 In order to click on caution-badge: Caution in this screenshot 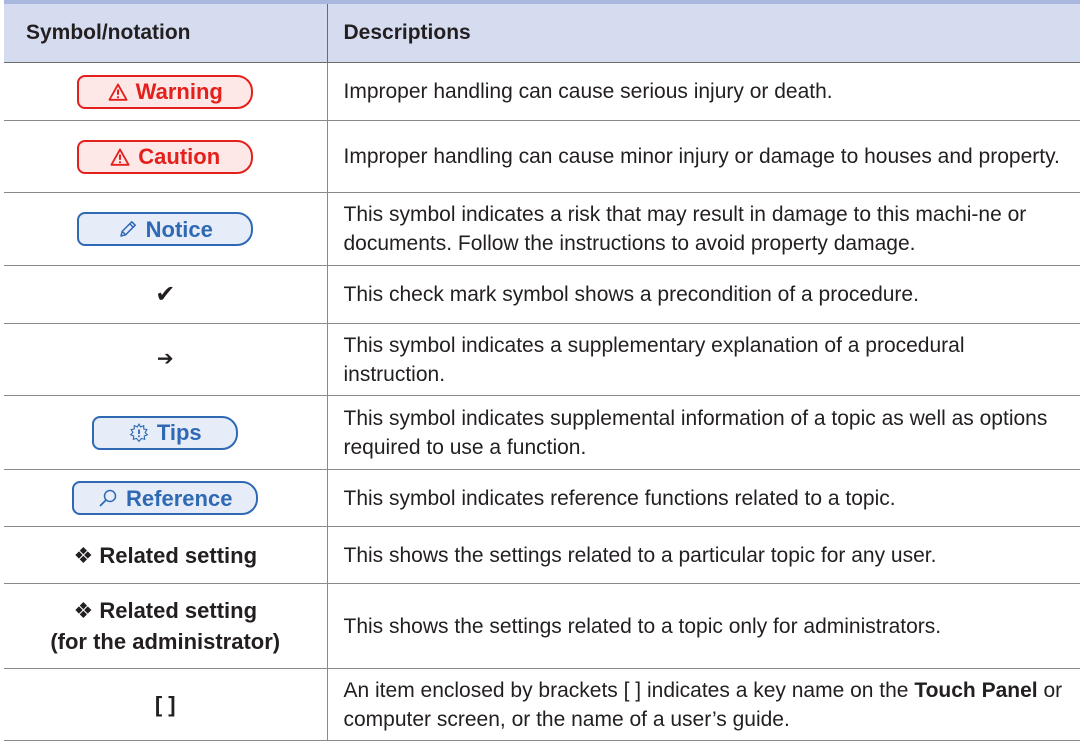, I will do `click(165, 156)`.